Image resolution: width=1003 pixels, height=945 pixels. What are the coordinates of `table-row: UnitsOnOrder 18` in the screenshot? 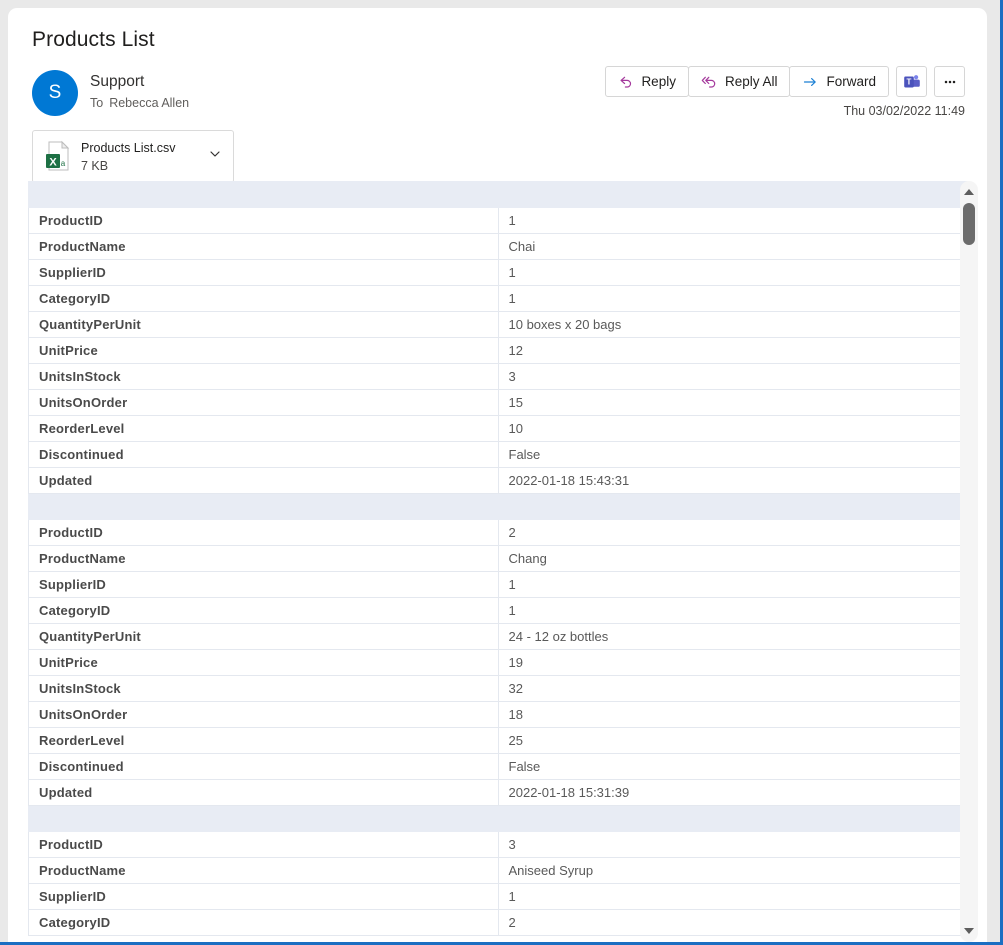 It's located at (498, 714).